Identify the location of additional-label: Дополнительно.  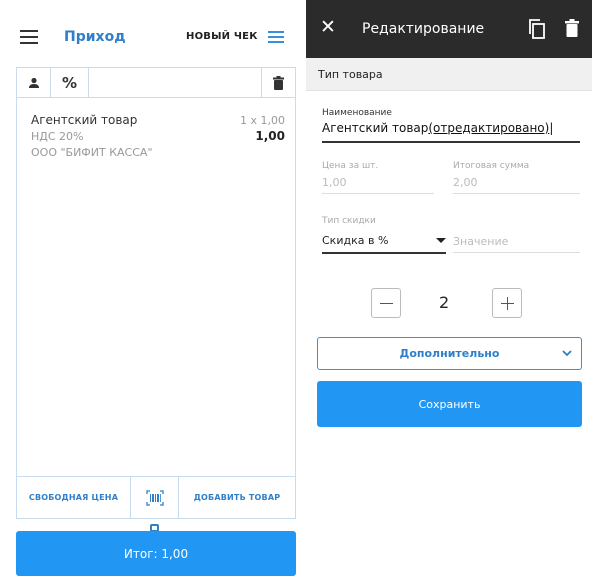
(449, 353).